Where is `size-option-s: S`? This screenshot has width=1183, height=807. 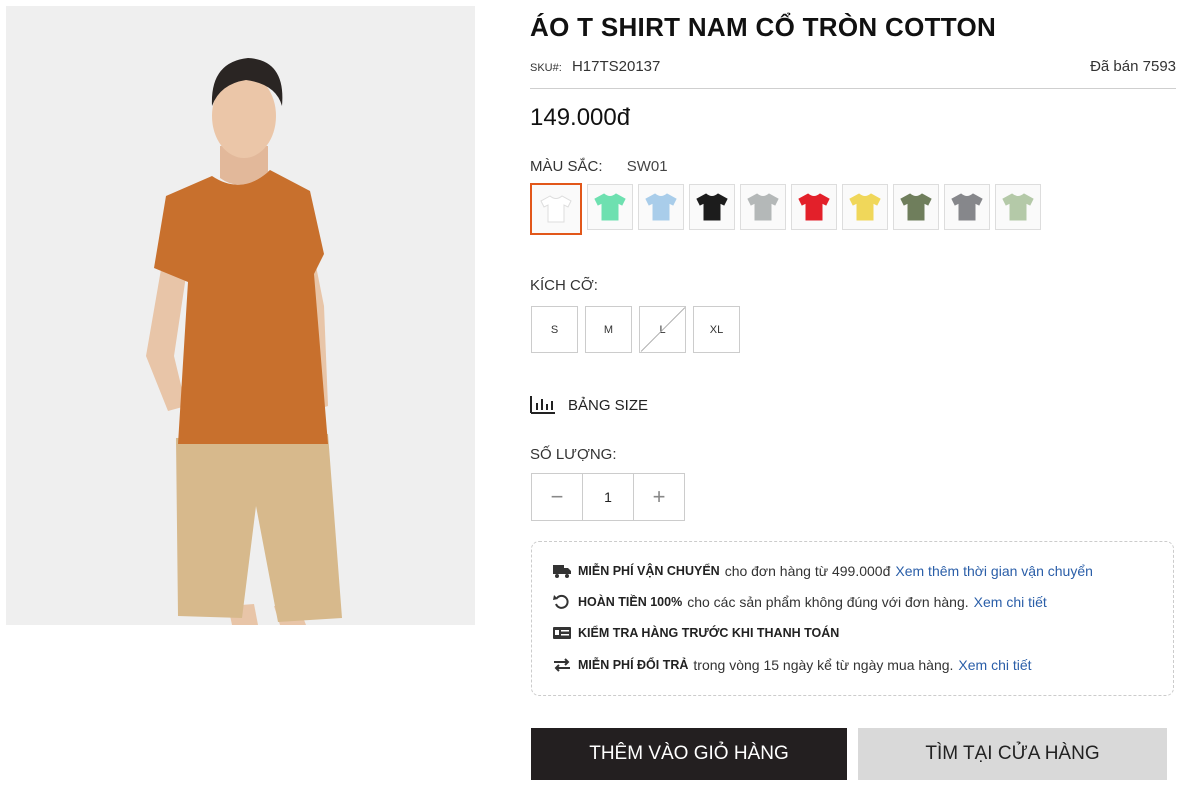
size-option-s: S is located at coordinates (554, 329).